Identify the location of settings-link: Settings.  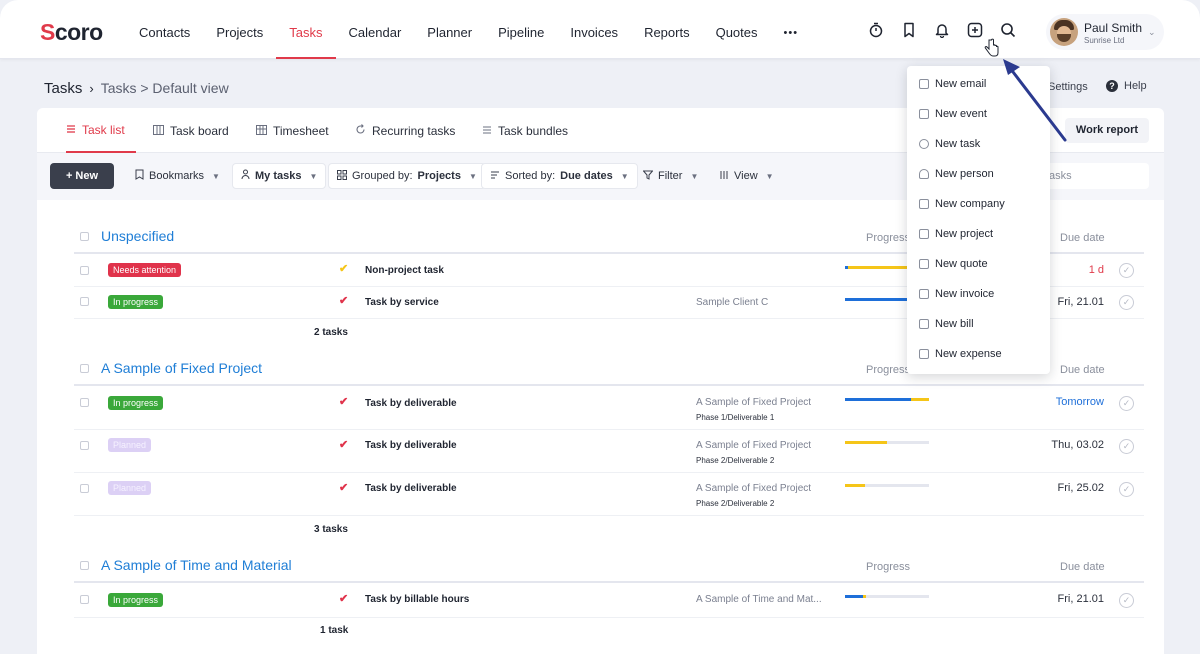
(1068, 87).